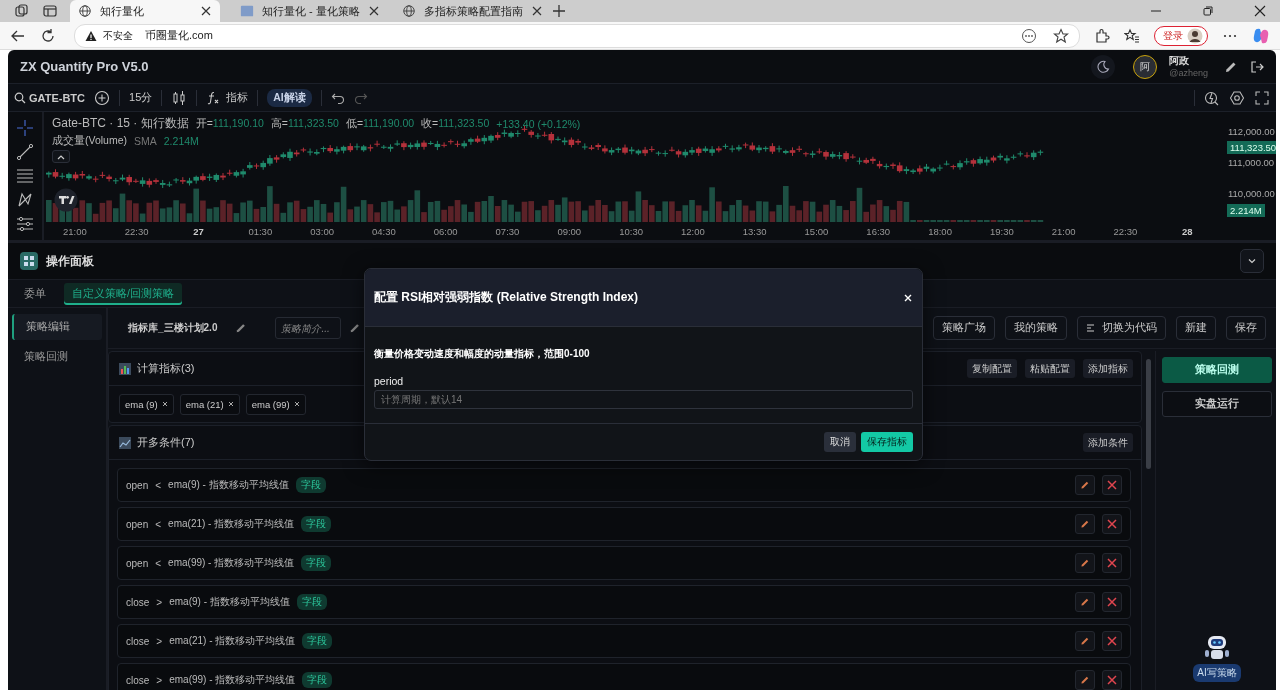 This screenshot has width=1280, height=690. I want to click on extensions-icon, so click(1102, 35).